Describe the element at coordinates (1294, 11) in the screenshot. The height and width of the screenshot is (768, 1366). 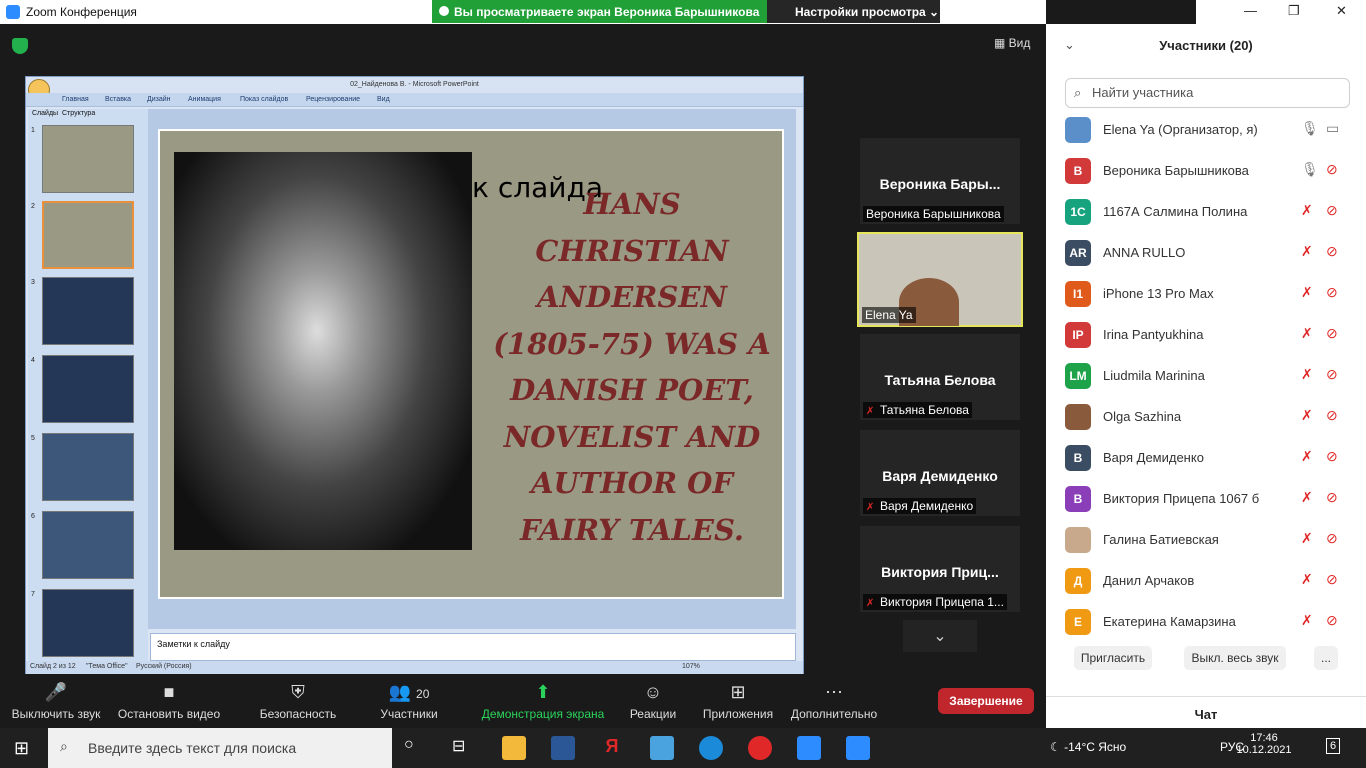
I see `restore-icon: ❐` at that location.